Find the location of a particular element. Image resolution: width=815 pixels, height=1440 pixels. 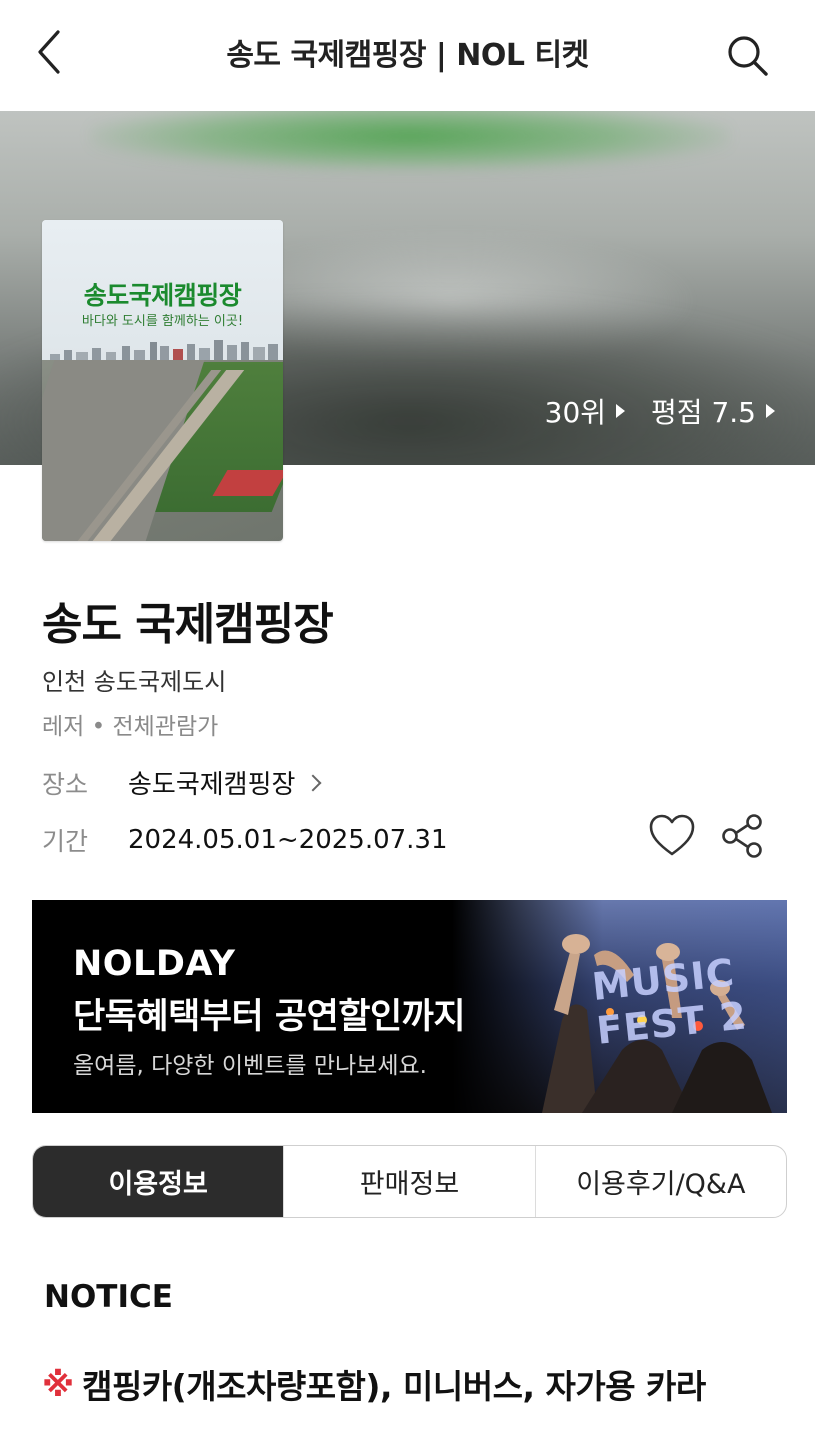

banner-title-1: NOLDAY is located at coordinates (154, 964).